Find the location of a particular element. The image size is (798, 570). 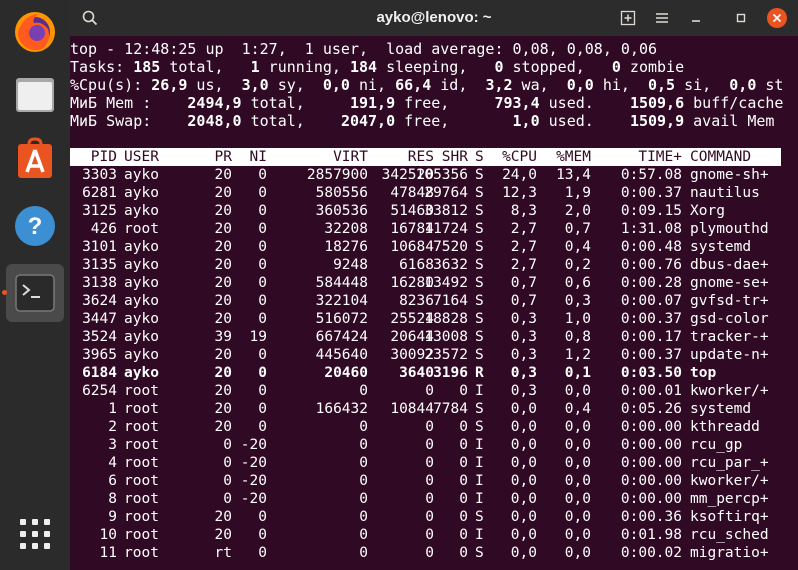

cell-mem: 0,7 is located at coordinates (577, 229).